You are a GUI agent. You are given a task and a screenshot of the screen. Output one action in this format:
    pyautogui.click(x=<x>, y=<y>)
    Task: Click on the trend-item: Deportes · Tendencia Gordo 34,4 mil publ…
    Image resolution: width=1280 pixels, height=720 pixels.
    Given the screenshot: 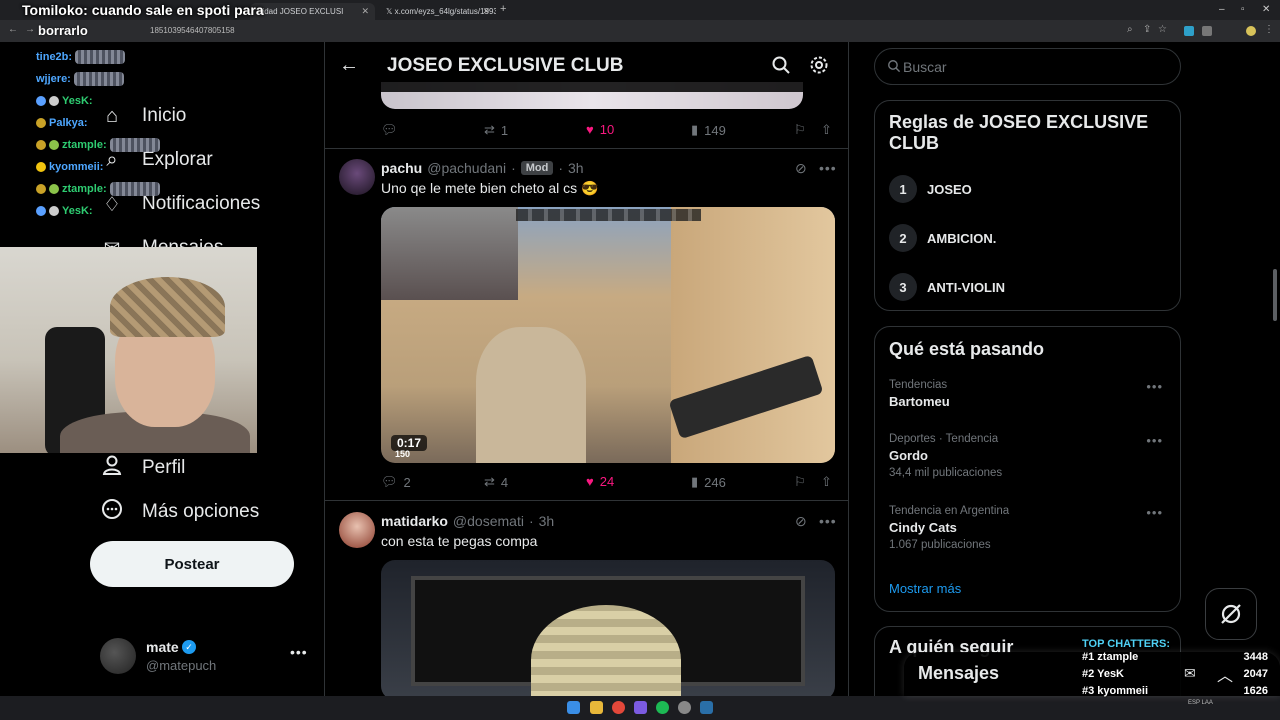 What is the action you would take?
    pyautogui.click(x=1029, y=458)
    